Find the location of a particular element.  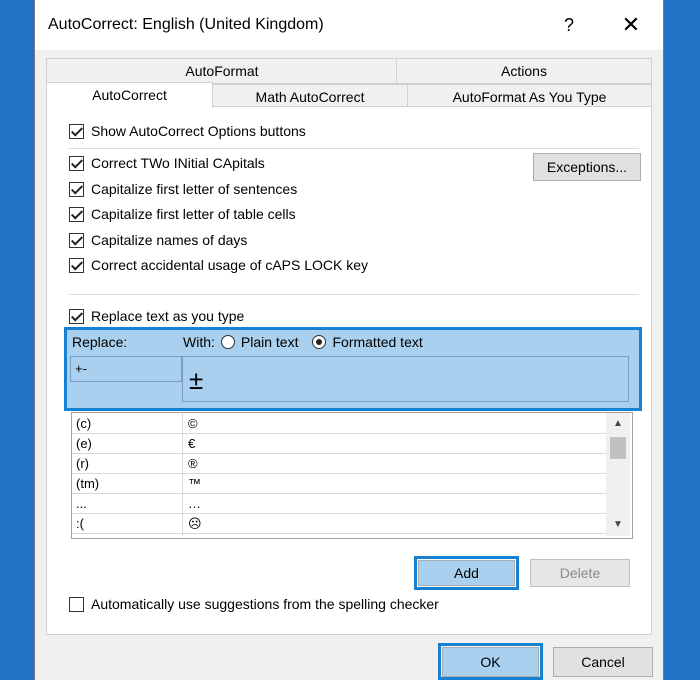

formatted-text-radio is located at coordinates (319, 342).